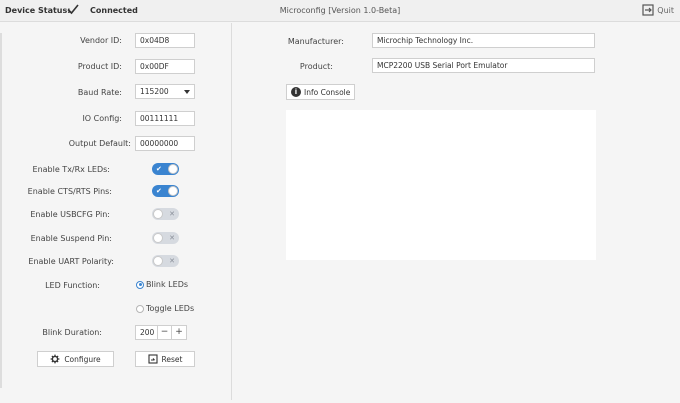  Describe the element at coordinates (99, 66) in the screenshot. I see `product-id-label: Product ID:` at that location.